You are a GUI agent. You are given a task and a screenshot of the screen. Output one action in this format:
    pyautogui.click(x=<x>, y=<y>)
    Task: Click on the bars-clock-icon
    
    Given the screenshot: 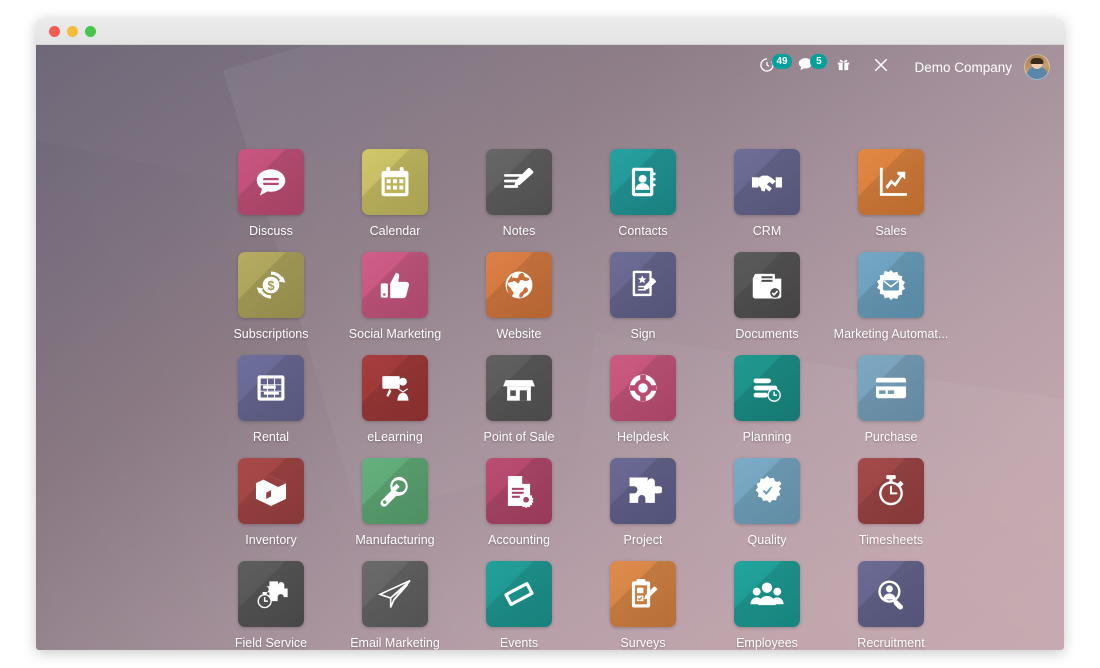 What is the action you would take?
    pyautogui.click(x=767, y=388)
    